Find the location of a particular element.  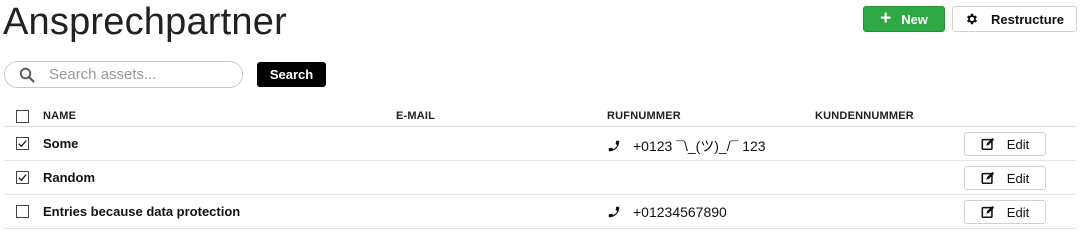

restructure-button: Restructure is located at coordinates (1014, 19).